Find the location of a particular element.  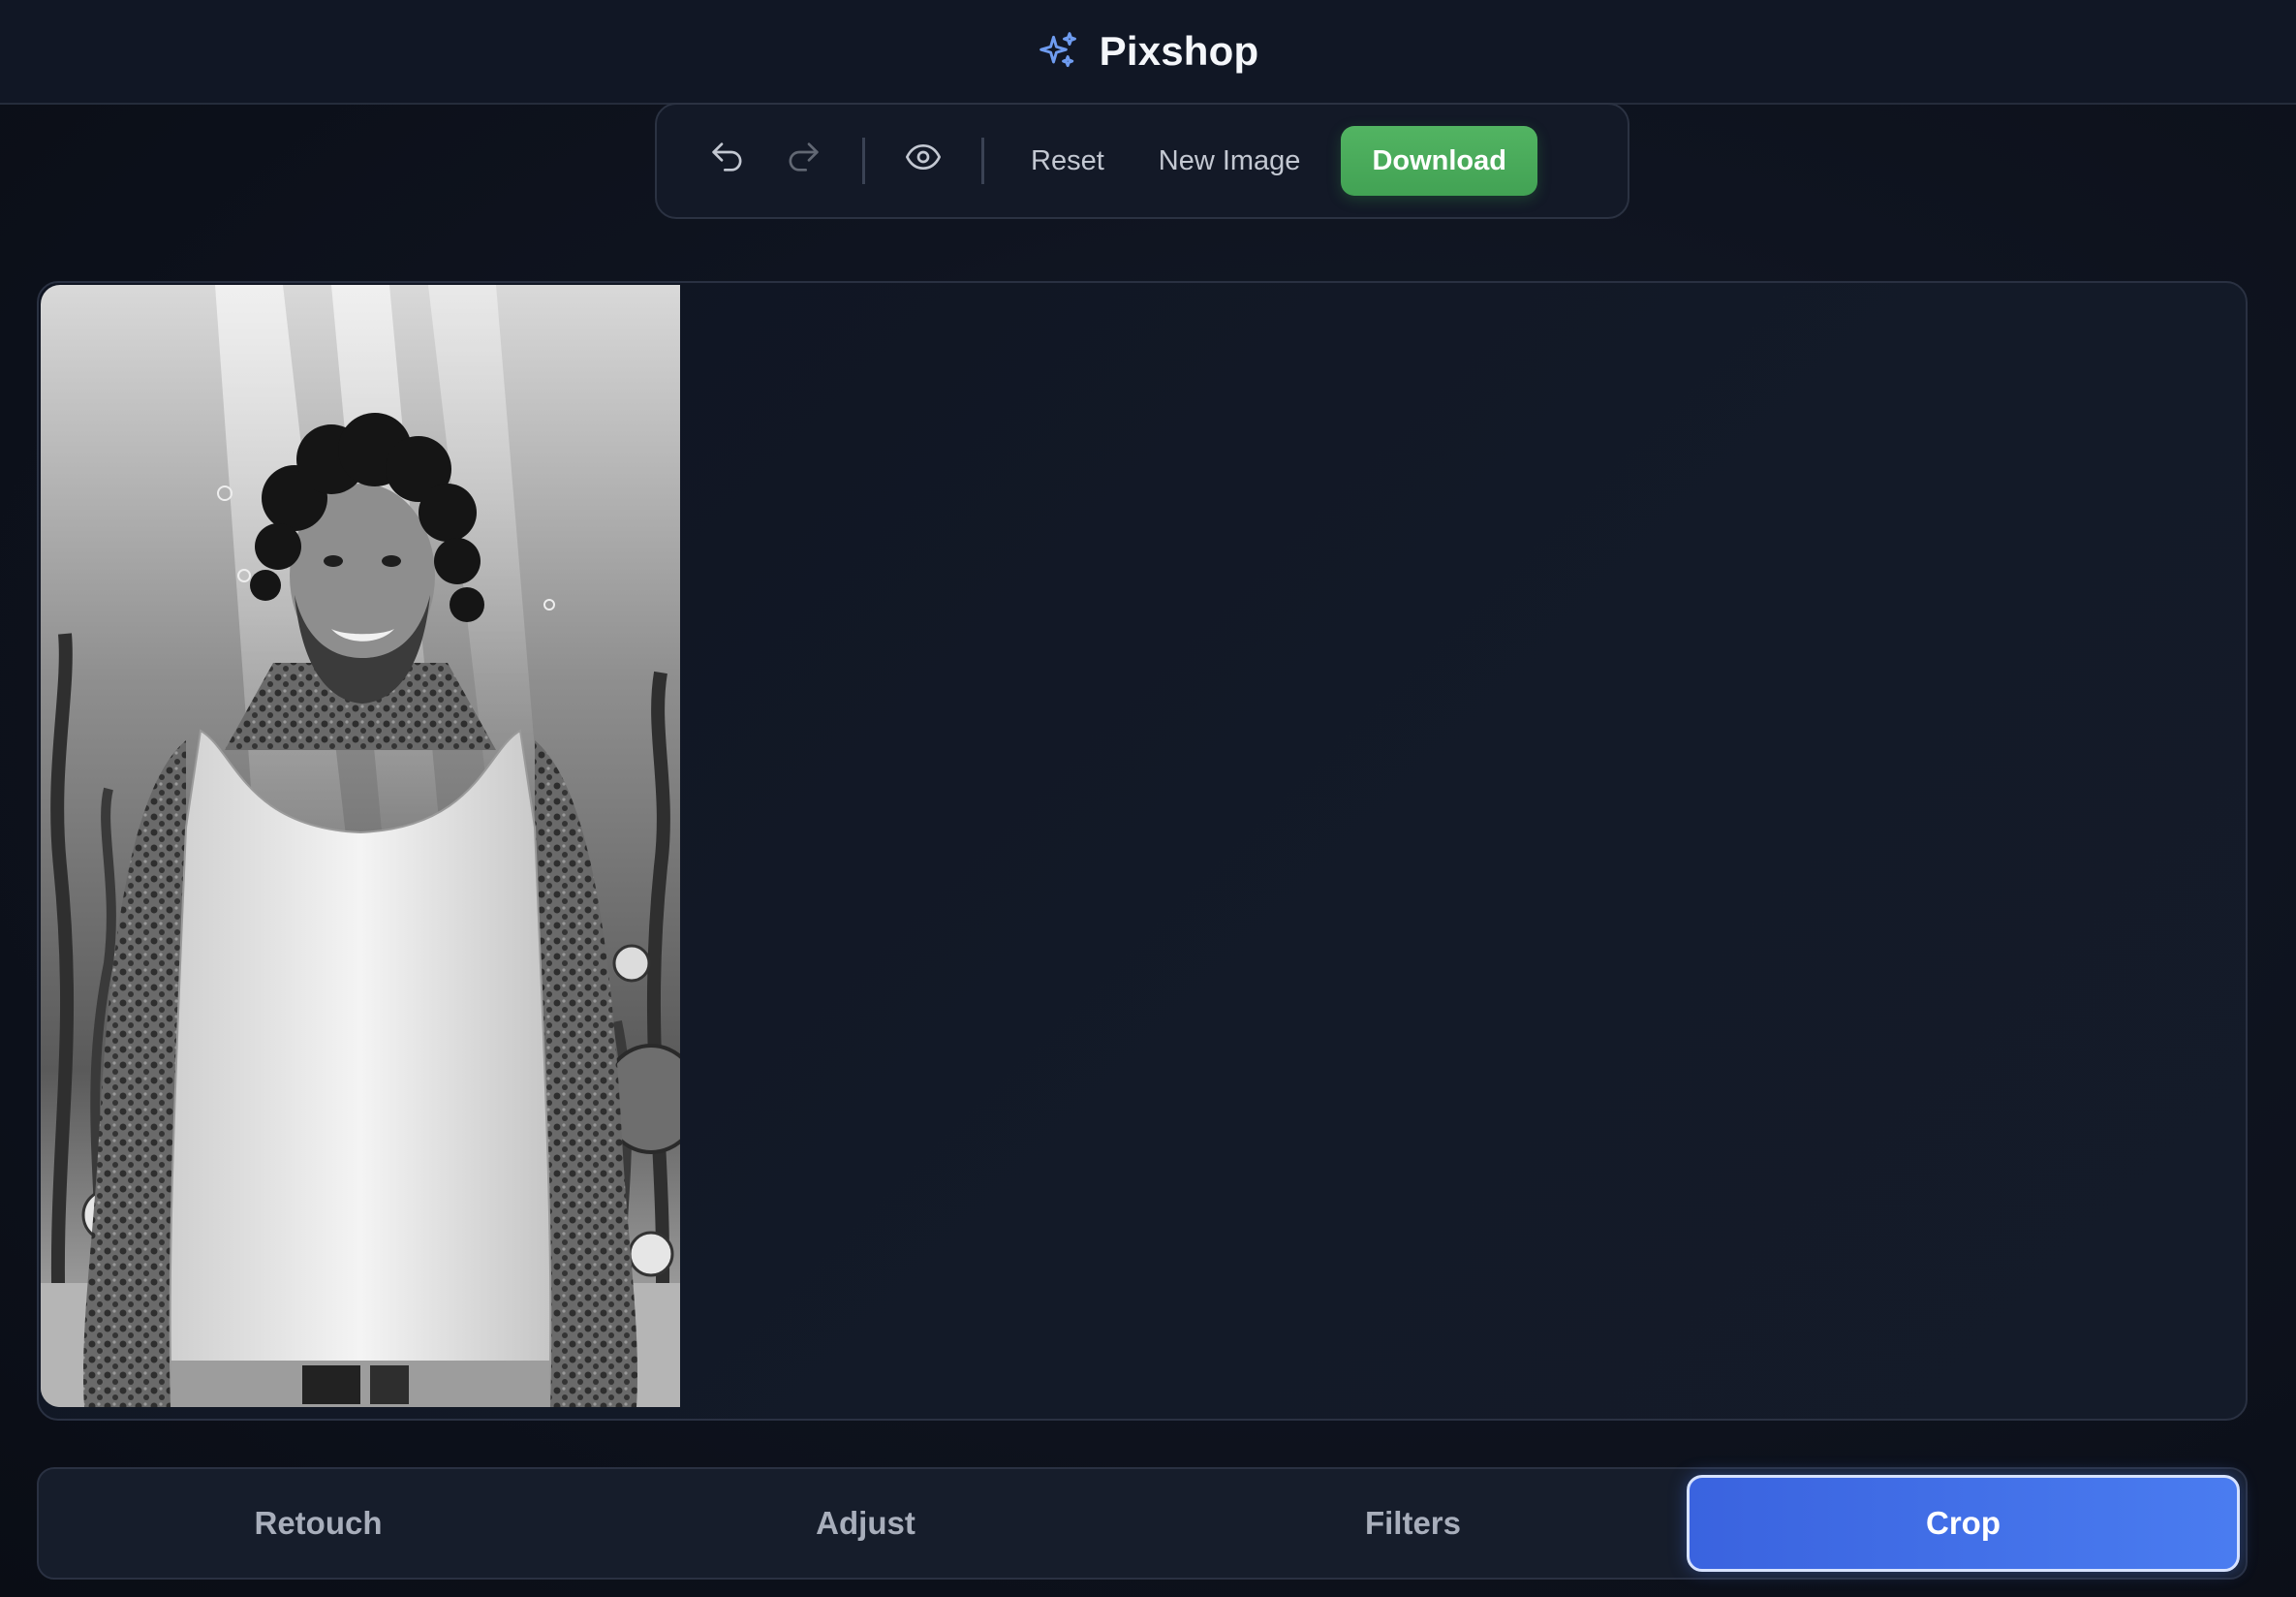

editor-tabs: Retouch Adjust Filters Crop is located at coordinates (1142, 1523).